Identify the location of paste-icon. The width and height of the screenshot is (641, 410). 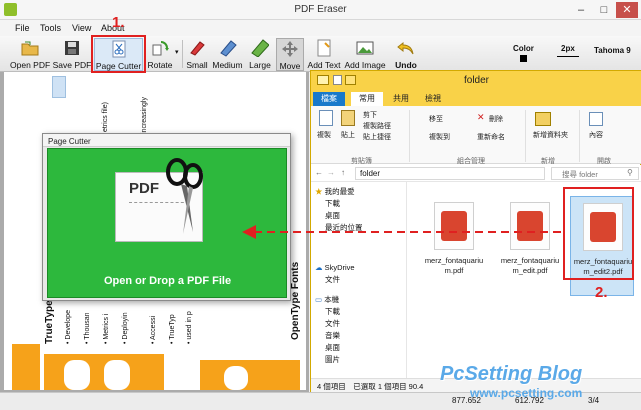
(348, 118).